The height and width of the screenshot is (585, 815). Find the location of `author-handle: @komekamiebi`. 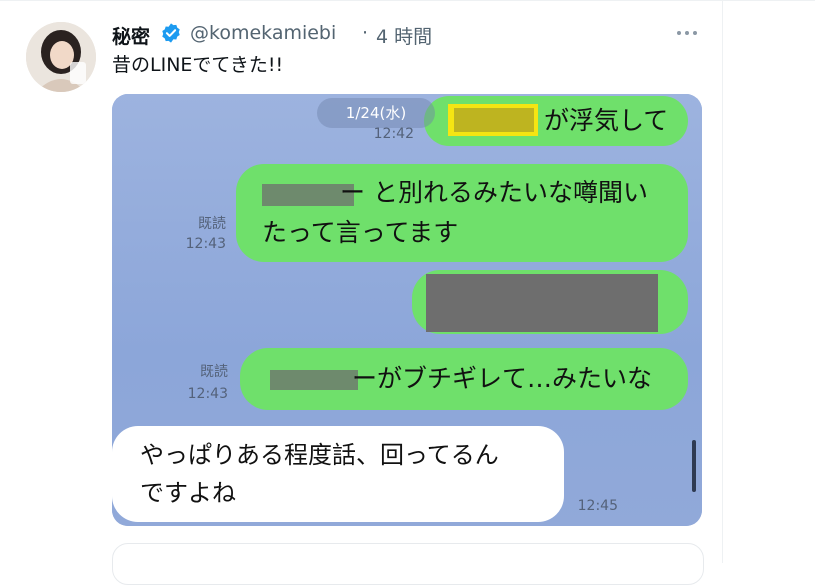

author-handle: @komekamiebi is located at coordinates (263, 33).